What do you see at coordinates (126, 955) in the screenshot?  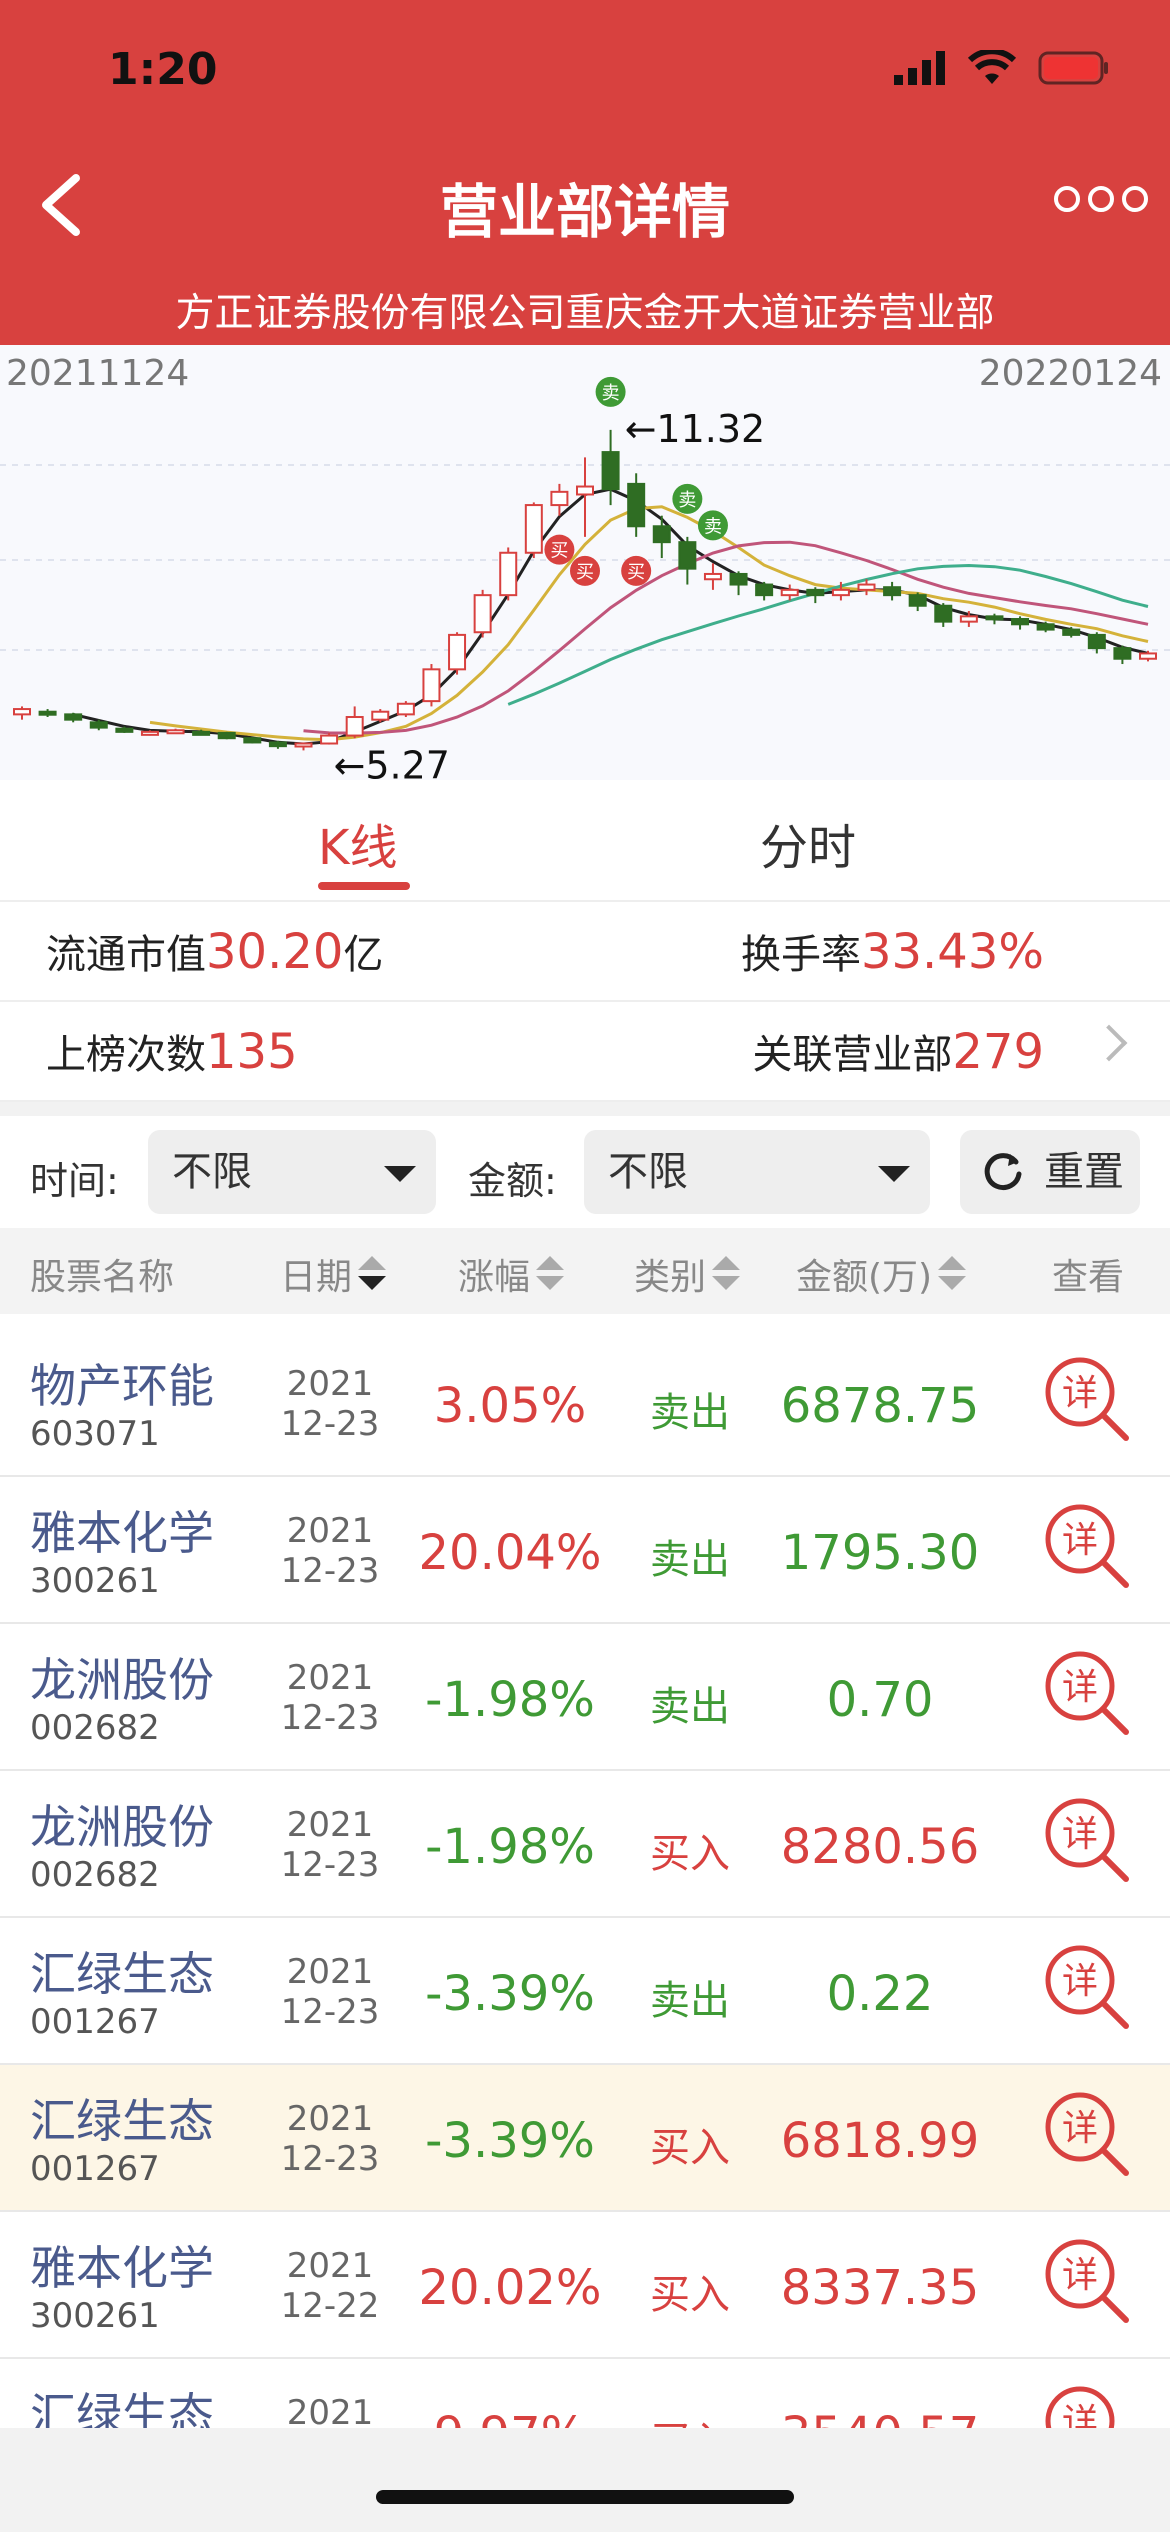 I see `market-cap-label: 流通市值` at bounding box center [126, 955].